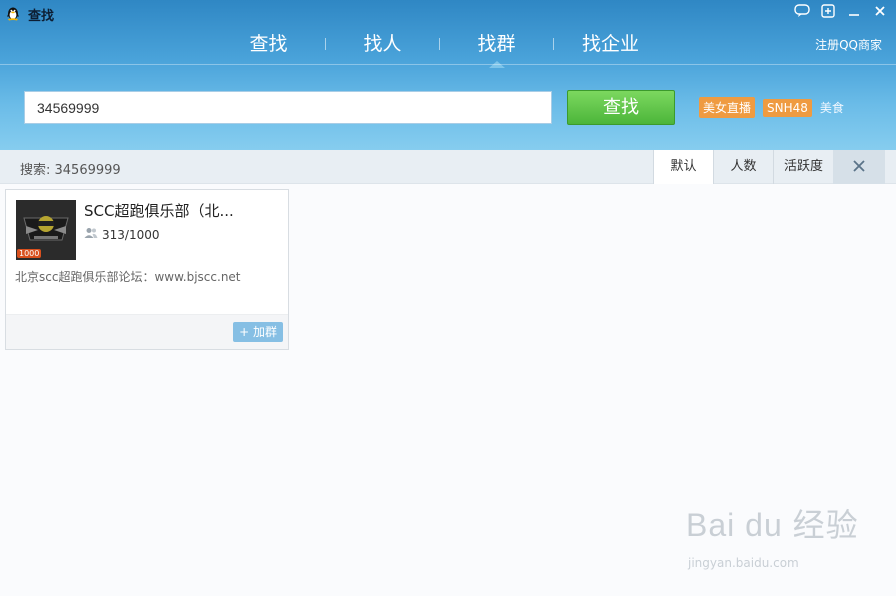 The width and height of the screenshot is (896, 596). What do you see at coordinates (841, 11) in the screenshot?
I see `window-controls` at bounding box center [841, 11].